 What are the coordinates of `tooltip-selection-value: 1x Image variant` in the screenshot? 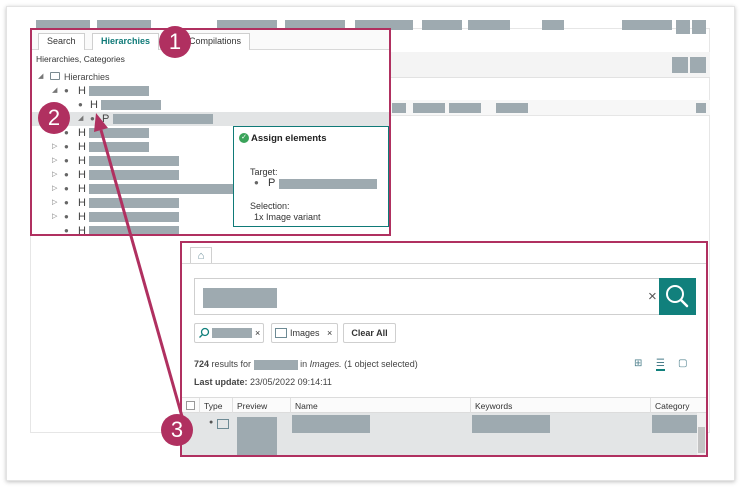 It's located at (287, 217).